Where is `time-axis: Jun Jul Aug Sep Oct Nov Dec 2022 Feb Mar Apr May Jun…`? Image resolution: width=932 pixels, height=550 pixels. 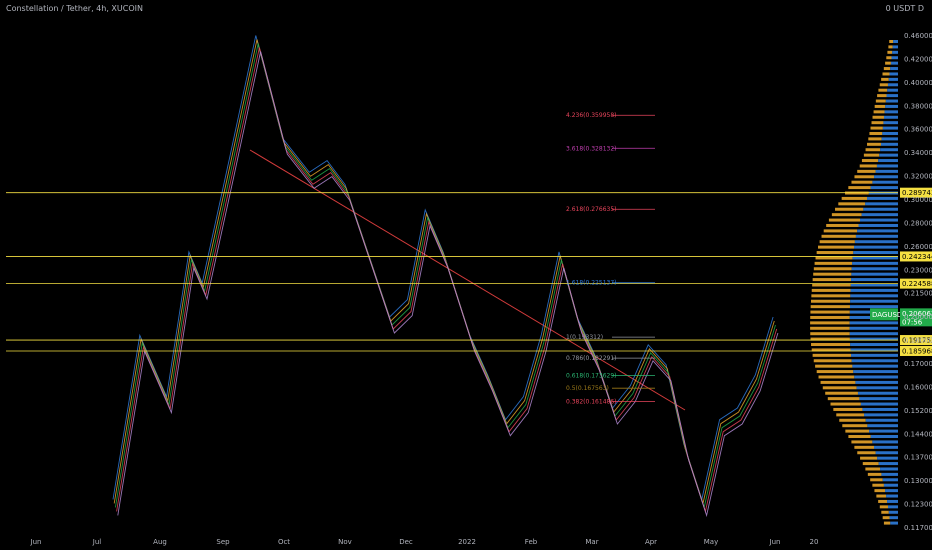 time-axis: Jun Jul Aug Sep Oct Nov Dec 2022 Feb Mar Apr May Jun… is located at coordinates (424, 542).